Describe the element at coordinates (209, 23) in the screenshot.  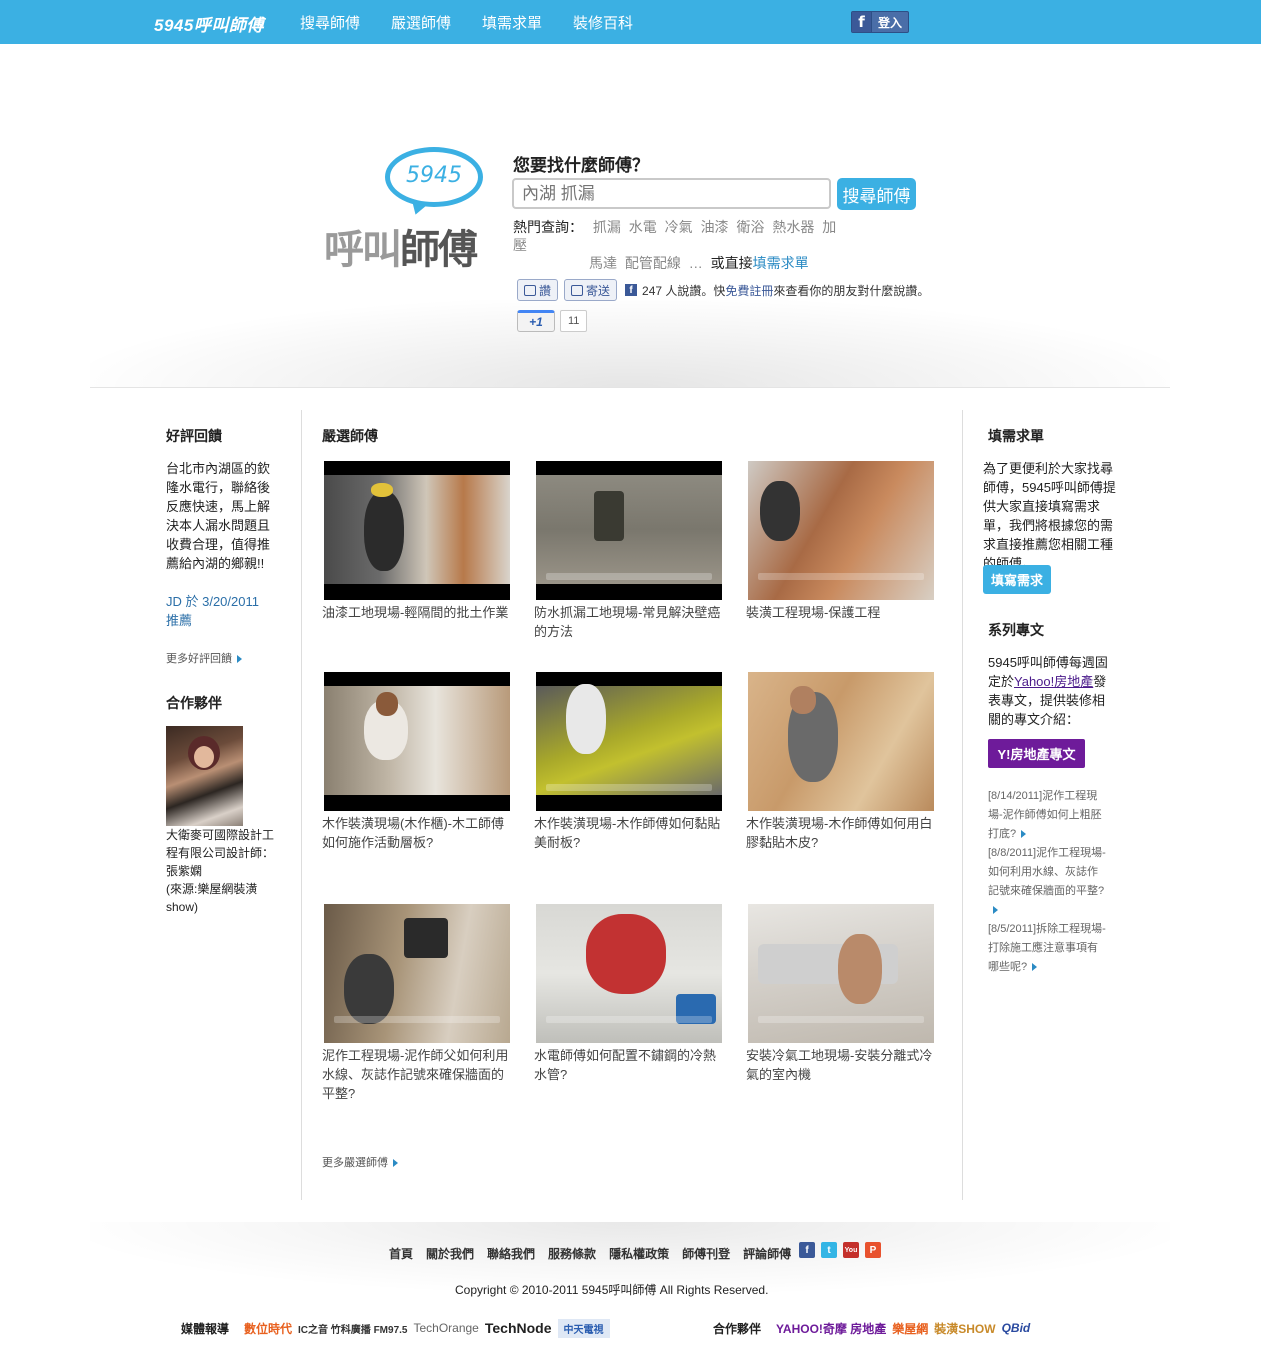
I see `brand-logo: 5945呼叫師傅` at that location.